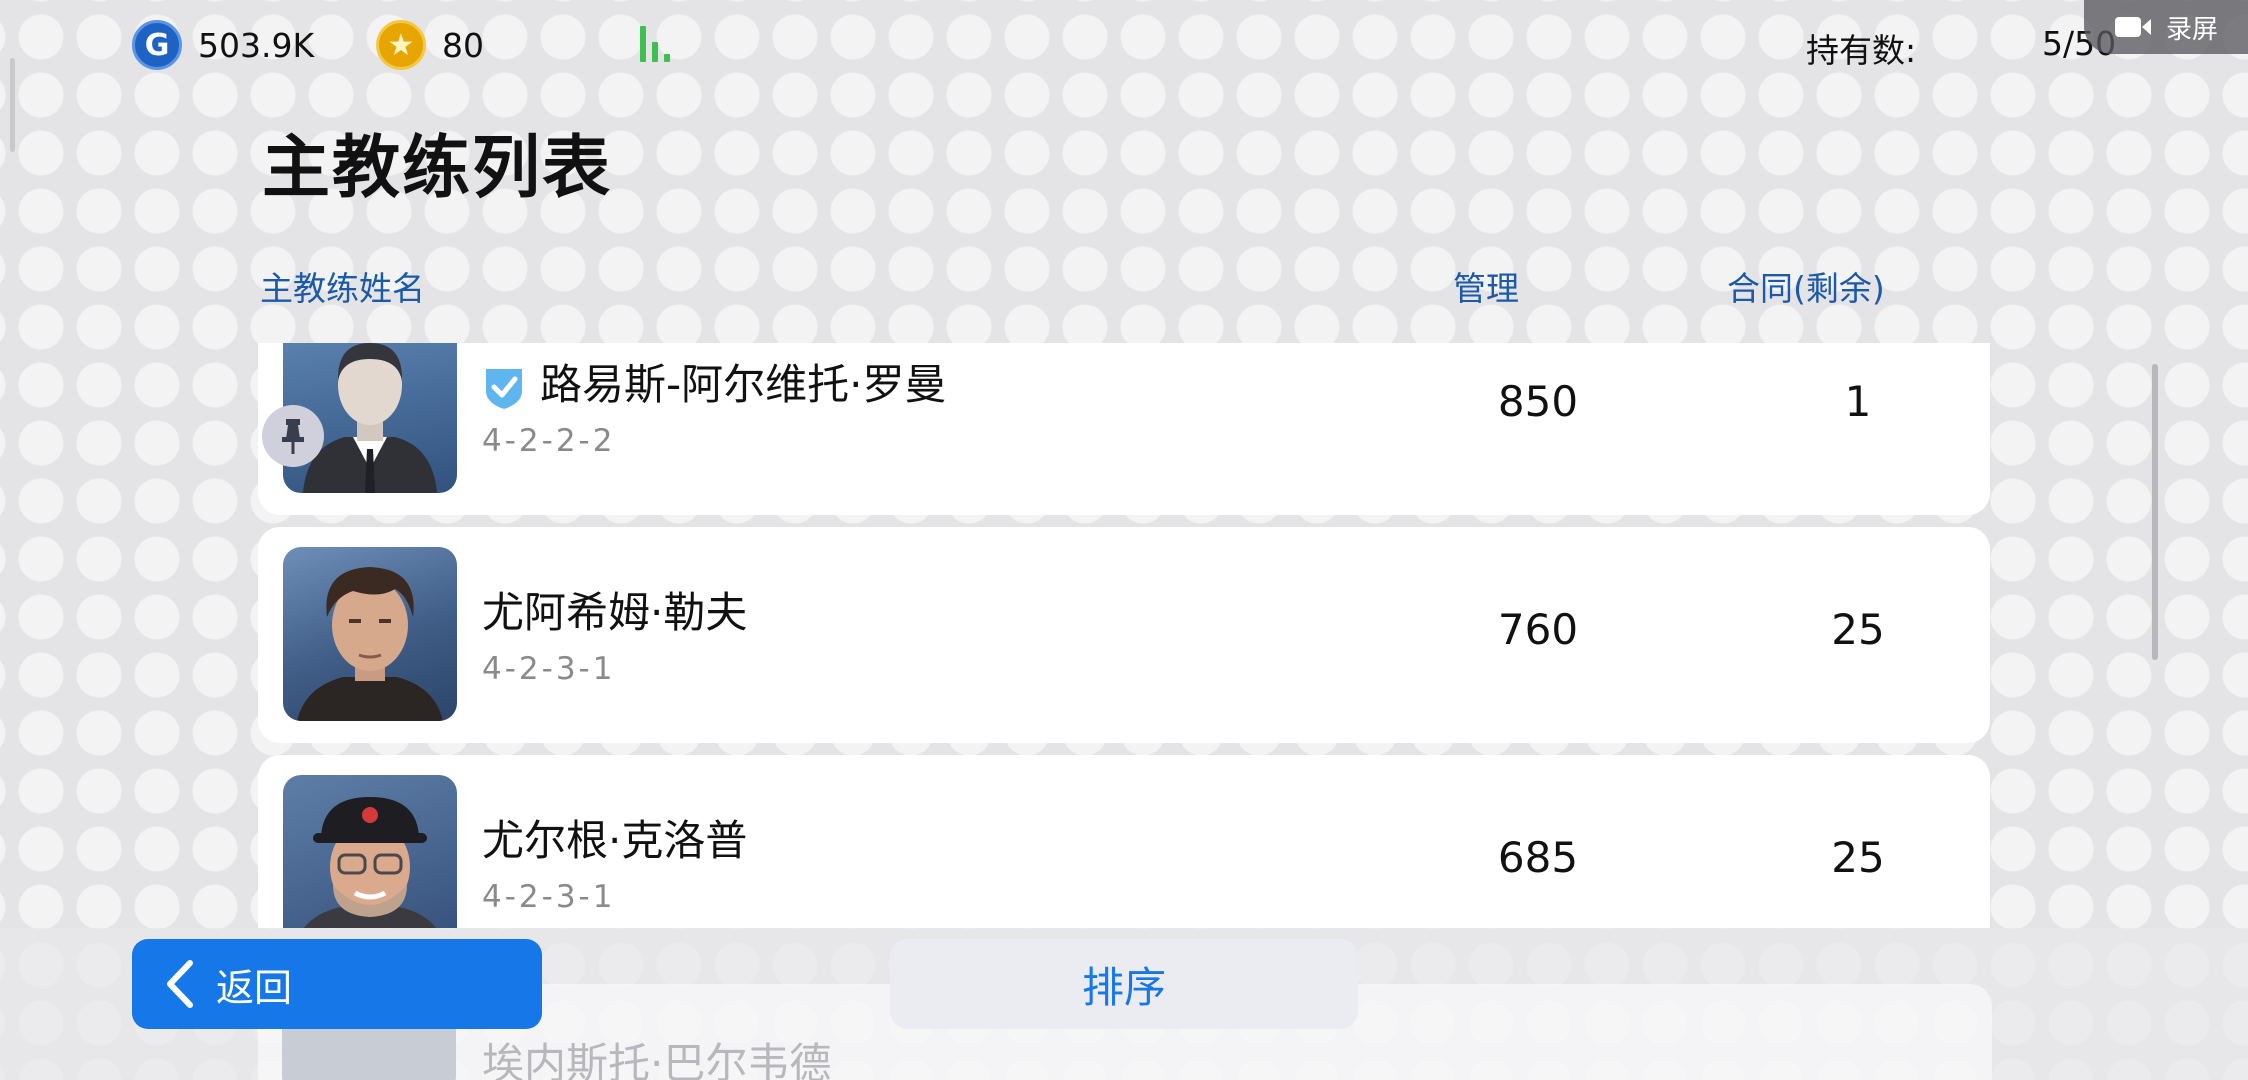 Image resolution: width=2248 pixels, height=1080 pixels. What do you see at coordinates (1486, 286) in the screenshot?
I see `column-header-management: 管理` at bounding box center [1486, 286].